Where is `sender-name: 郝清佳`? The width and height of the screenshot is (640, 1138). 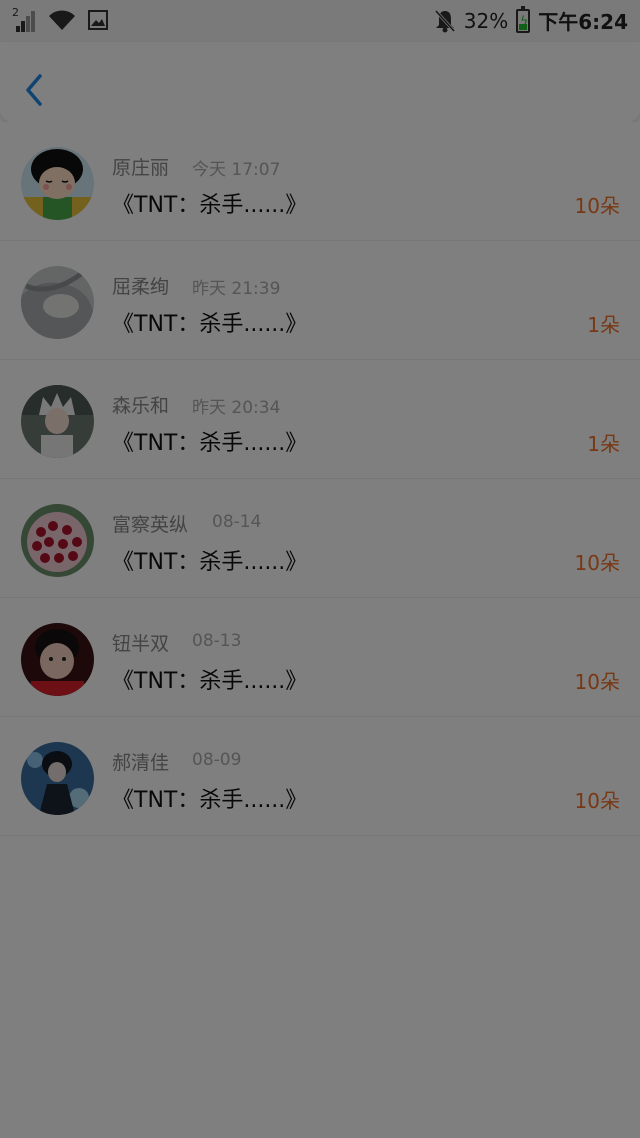 sender-name: 郝清佳 is located at coordinates (141, 763).